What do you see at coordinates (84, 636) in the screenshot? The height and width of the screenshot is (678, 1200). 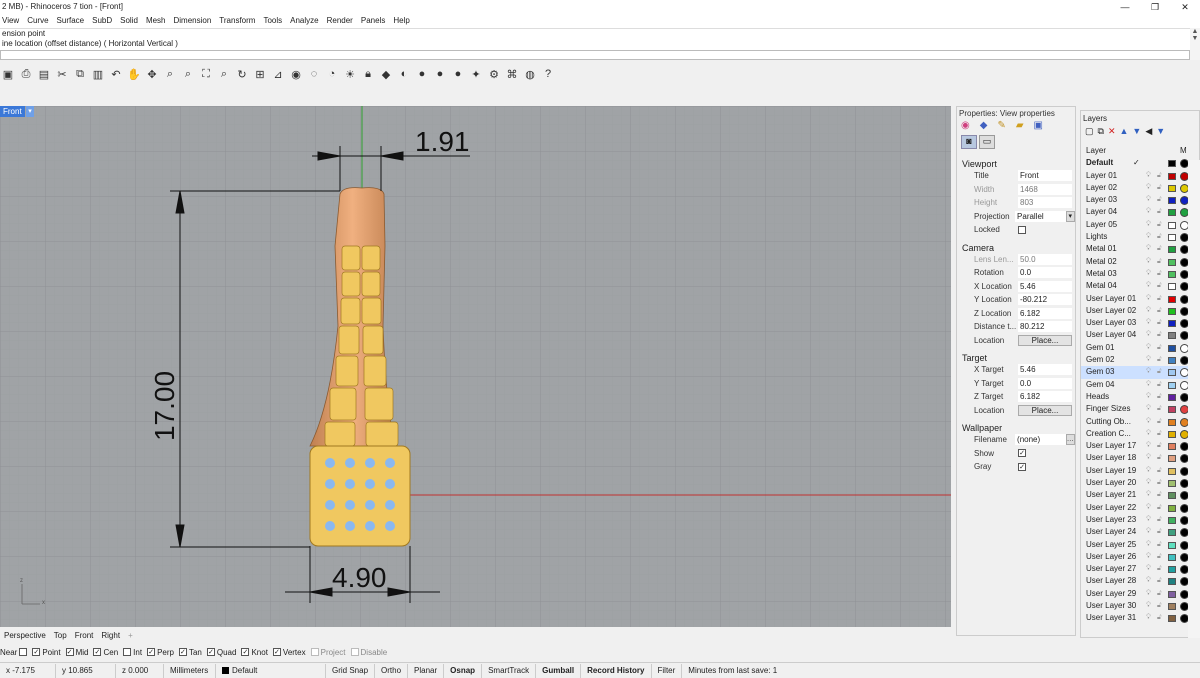 I see `viewport-tab: Front` at bounding box center [84, 636].